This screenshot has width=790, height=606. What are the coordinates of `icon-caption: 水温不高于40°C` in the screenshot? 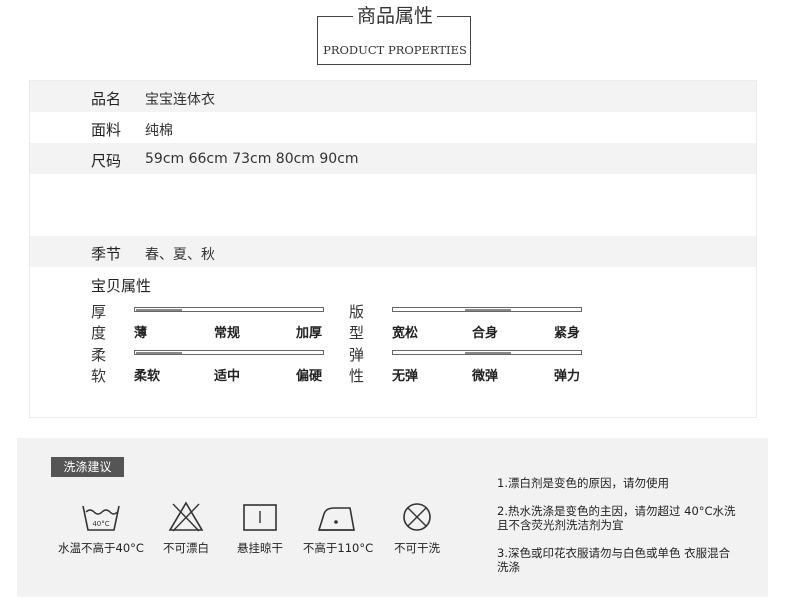 It's located at (101, 548).